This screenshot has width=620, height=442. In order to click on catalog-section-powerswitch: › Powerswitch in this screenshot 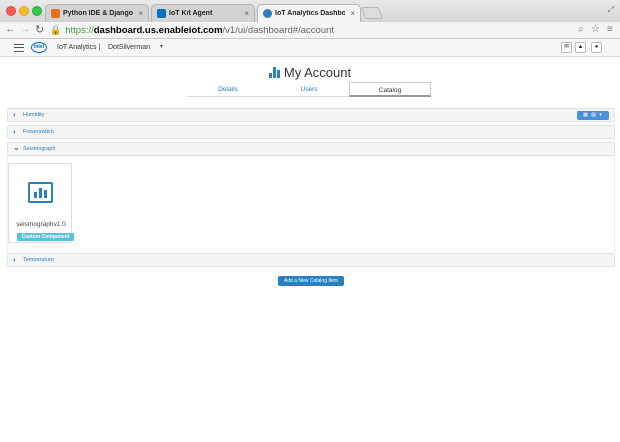, I will do `click(311, 132)`.